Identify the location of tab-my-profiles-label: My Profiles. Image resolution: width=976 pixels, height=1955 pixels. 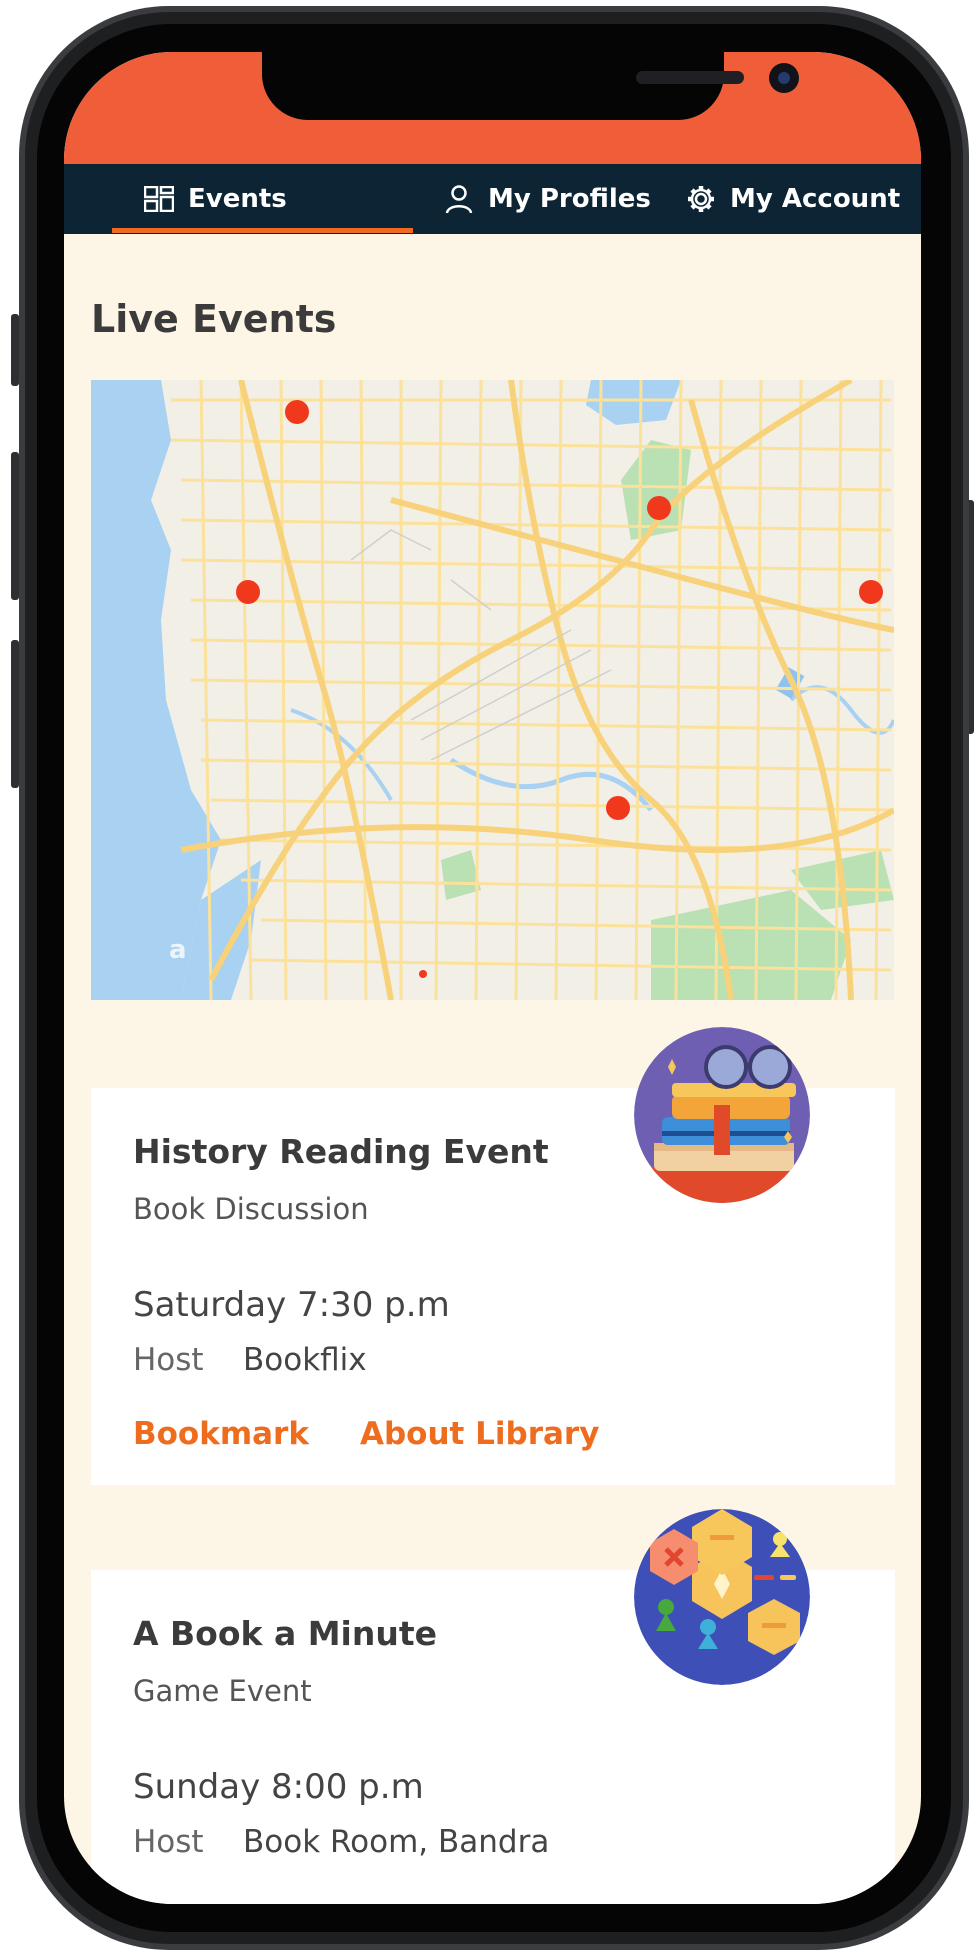
(569, 199).